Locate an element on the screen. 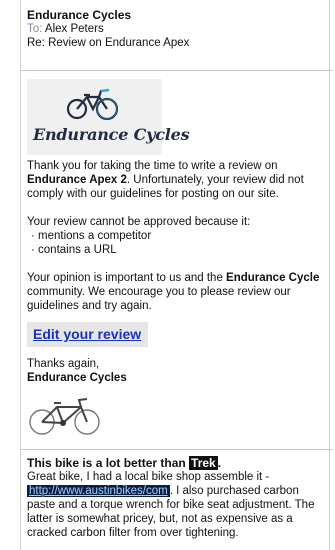 Image resolution: width=335 pixels, height=550 pixels. edit-review-link: Edit your review is located at coordinates (87, 334).